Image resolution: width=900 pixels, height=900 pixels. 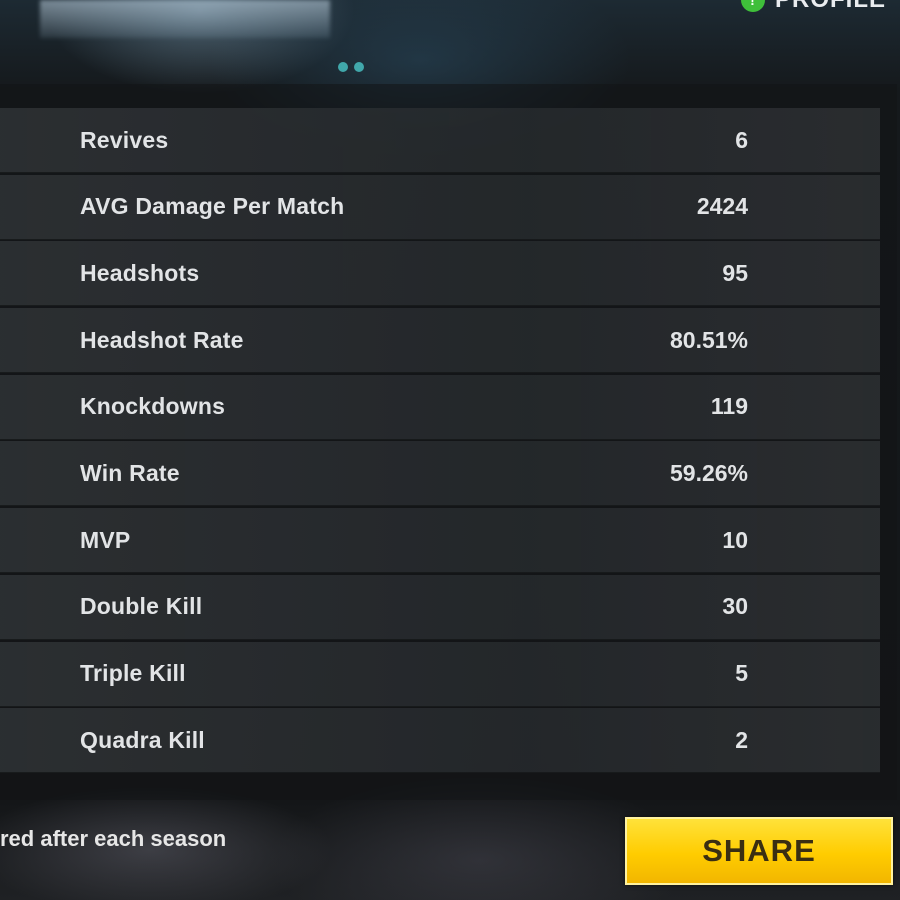 What do you see at coordinates (140, 272) in the screenshot?
I see `stat-label: Headshots` at bounding box center [140, 272].